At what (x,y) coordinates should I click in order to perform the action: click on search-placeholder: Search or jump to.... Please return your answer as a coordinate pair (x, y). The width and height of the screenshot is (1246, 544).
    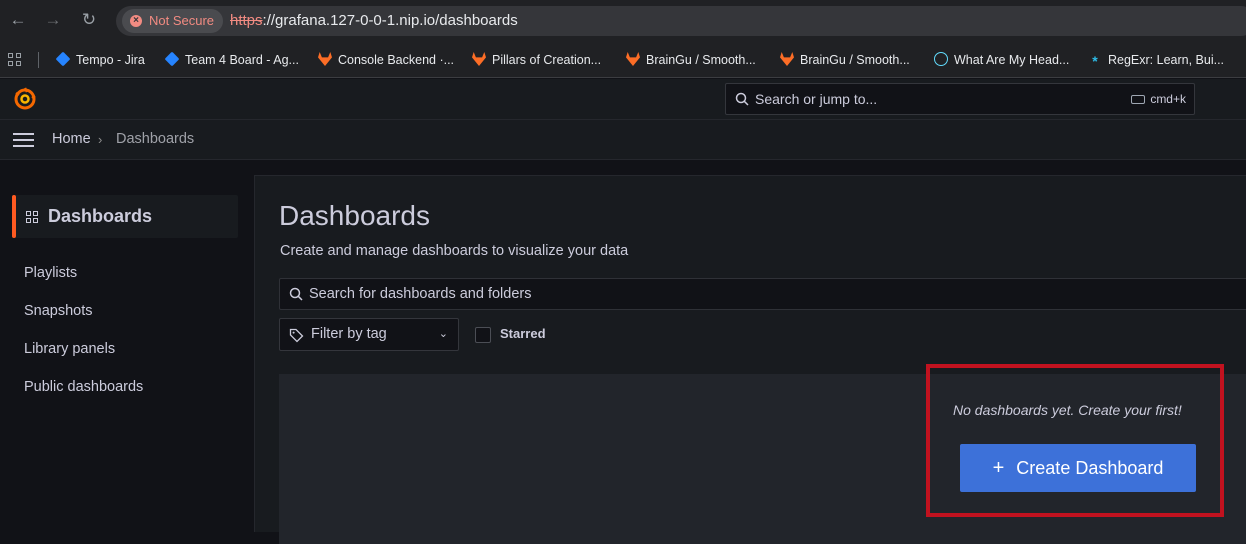
    Looking at the image, I should click on (816, 99).